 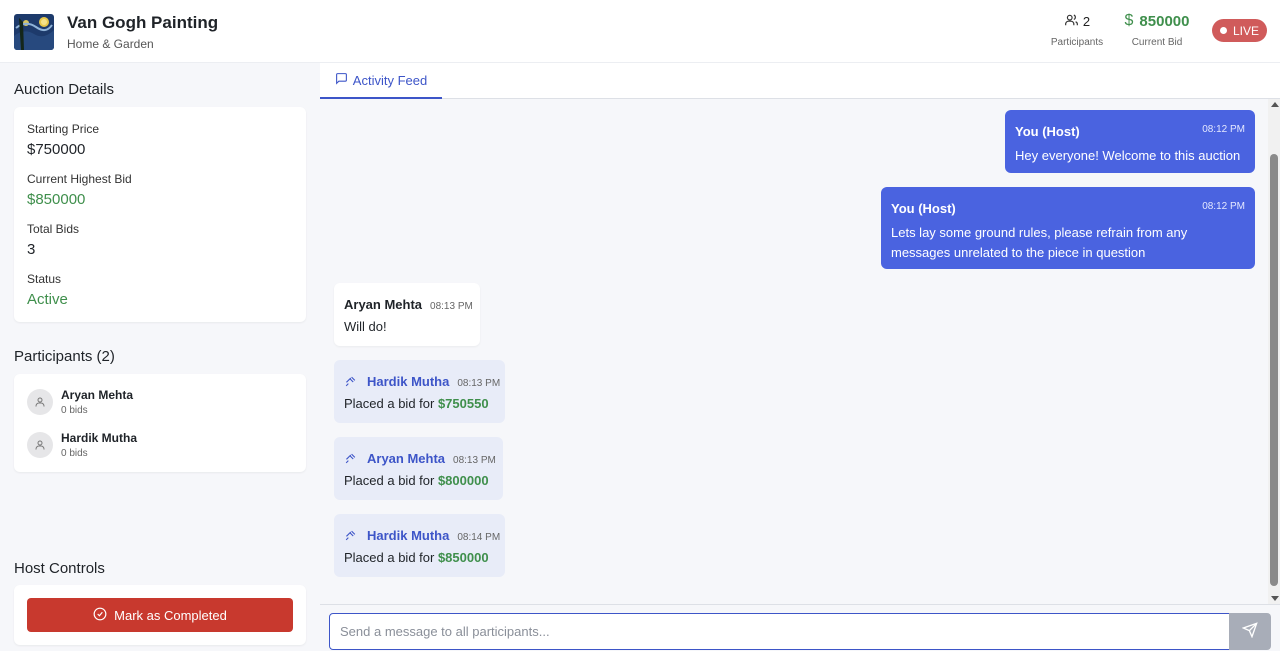 I want to click on participant-name: Aryan Mehta, so click(x=97, y=395).